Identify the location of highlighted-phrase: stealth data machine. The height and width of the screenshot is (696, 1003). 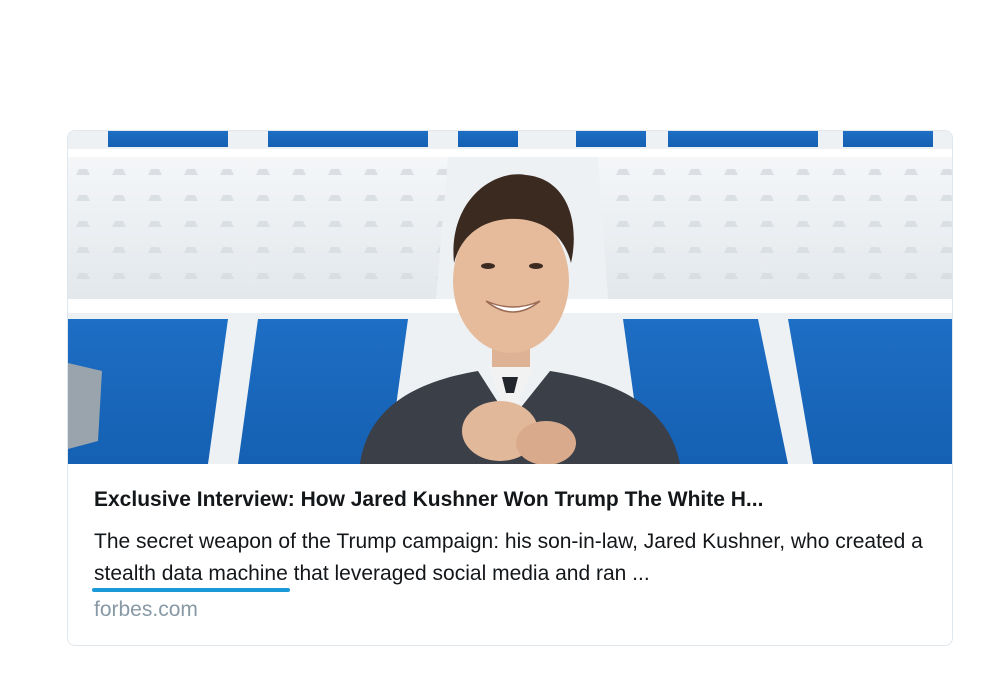
(191, 575).